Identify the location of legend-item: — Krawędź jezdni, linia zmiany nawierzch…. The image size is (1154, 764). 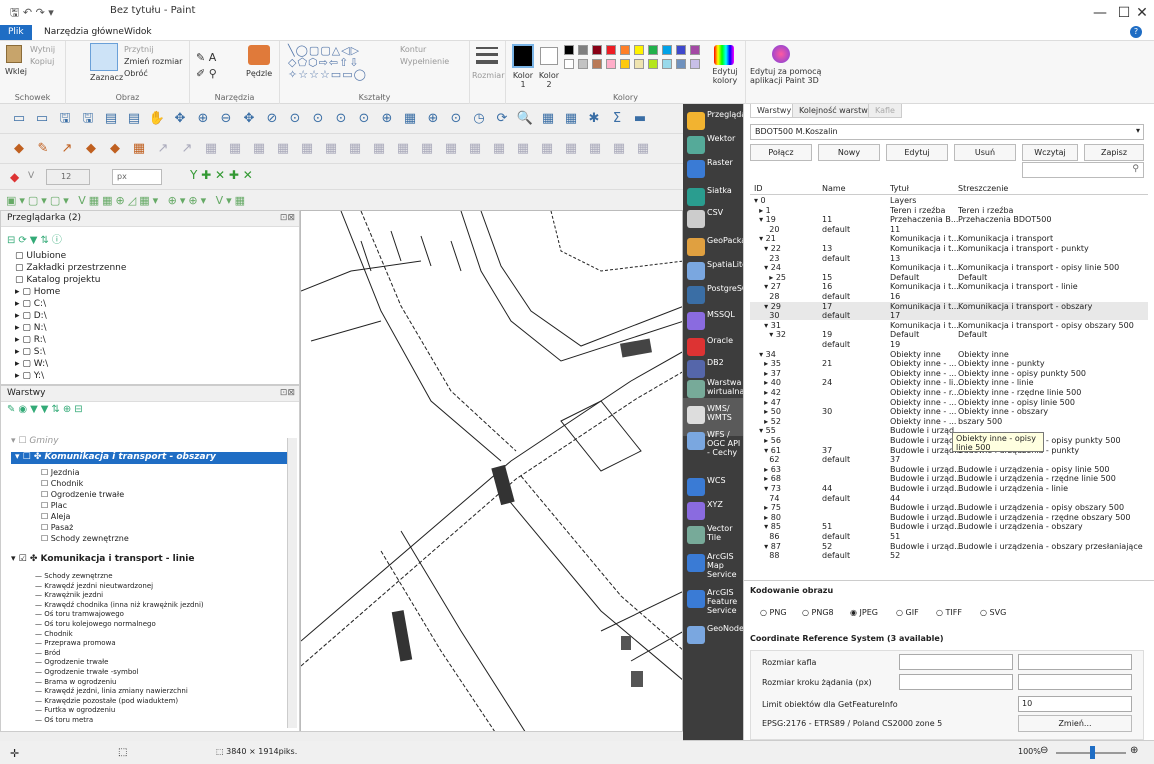
(111, 691).